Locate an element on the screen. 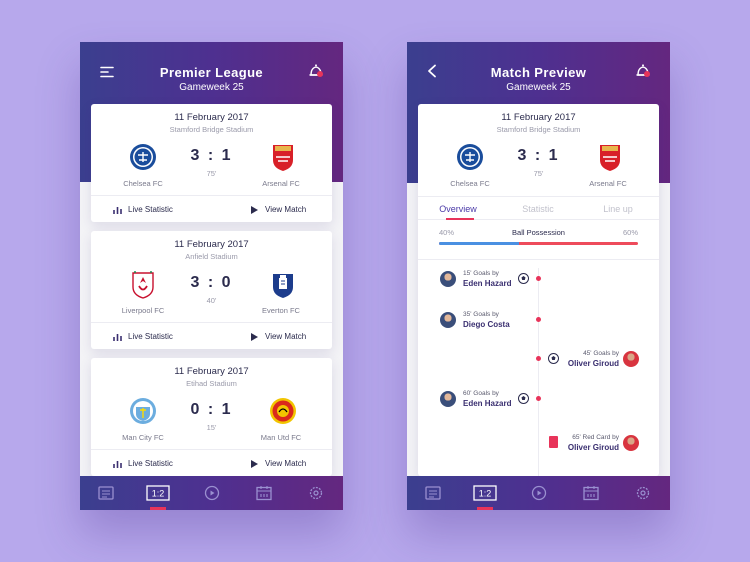 This screenshot has height=562, width=750. event-description: 60' Goals by is located at coordinates (481, 393).